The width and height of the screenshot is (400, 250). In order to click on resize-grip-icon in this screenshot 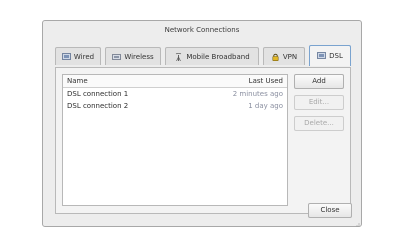, I will do `click(358, 224)`.